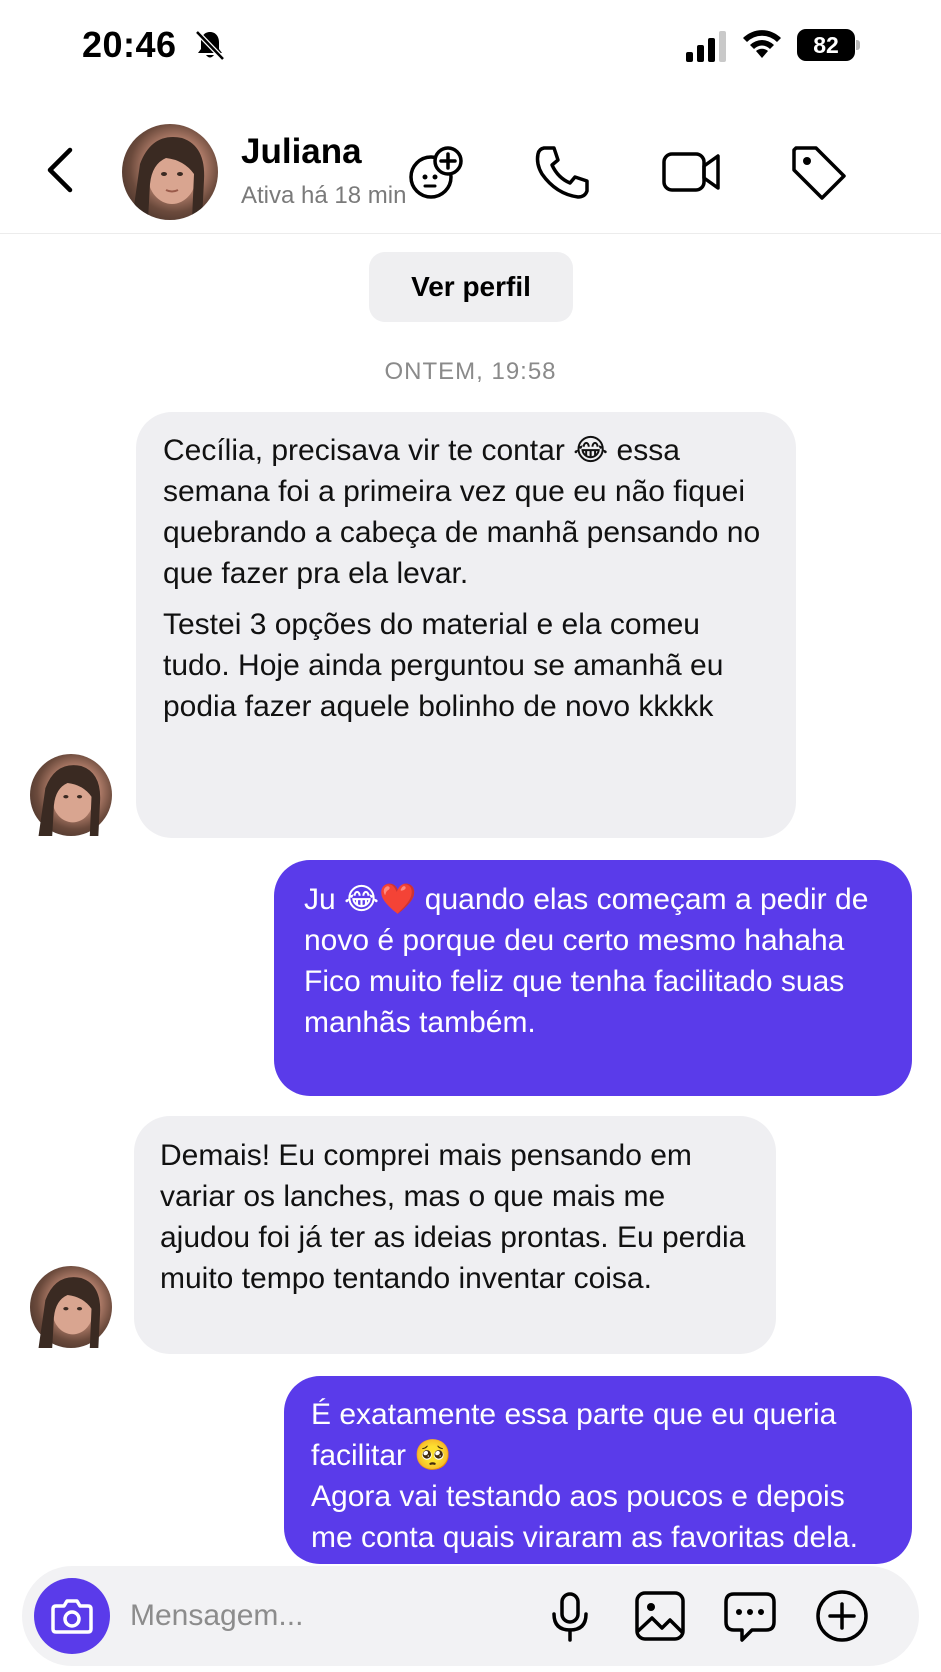 Image resolution: width=941 pixels, height=1672 pixels. Describe the element at coordinates (301, 152) in the screenshot. I see `contact-name: Juliana` at that location.